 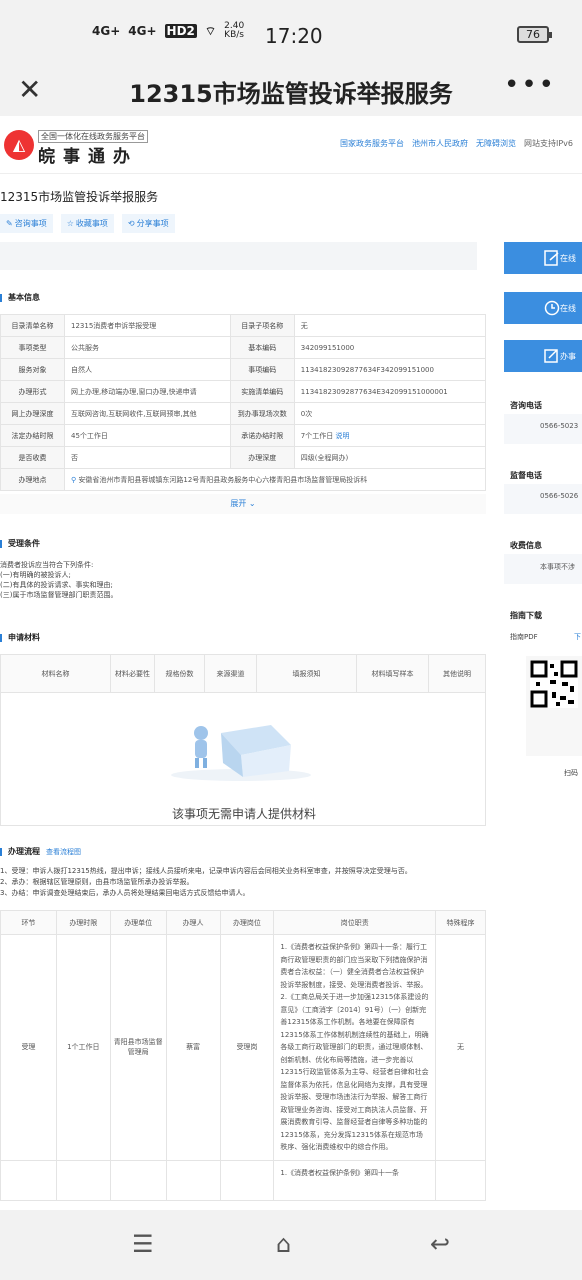 I want to click on materials-empty-text: 该事项无需申请人提供材料, so click(x=243, y=814).